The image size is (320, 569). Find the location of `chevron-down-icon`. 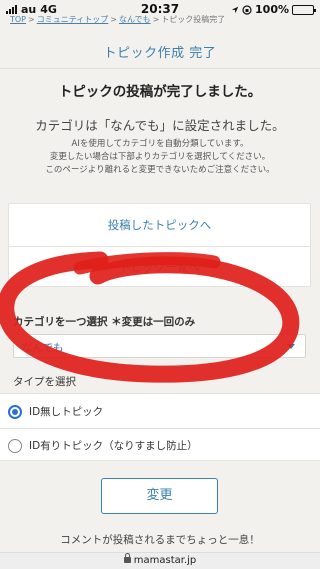

chevron-down-icon is located at coordinates (291, 346).